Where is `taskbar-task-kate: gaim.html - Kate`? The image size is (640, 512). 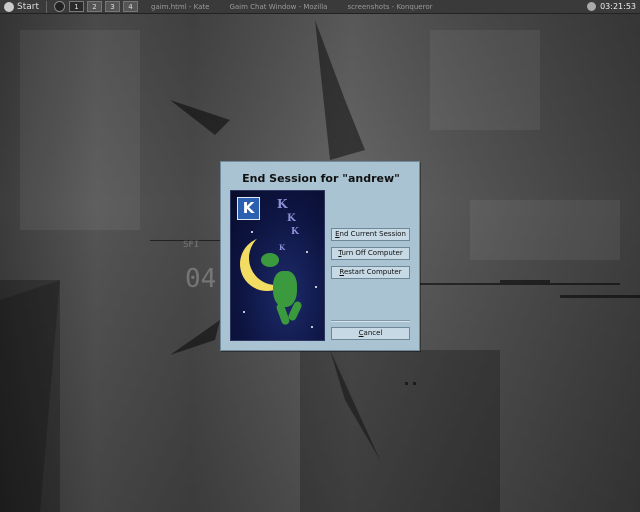
taskbar-task-kate: gaim.html - Kate is located at coordinates (180, 7).